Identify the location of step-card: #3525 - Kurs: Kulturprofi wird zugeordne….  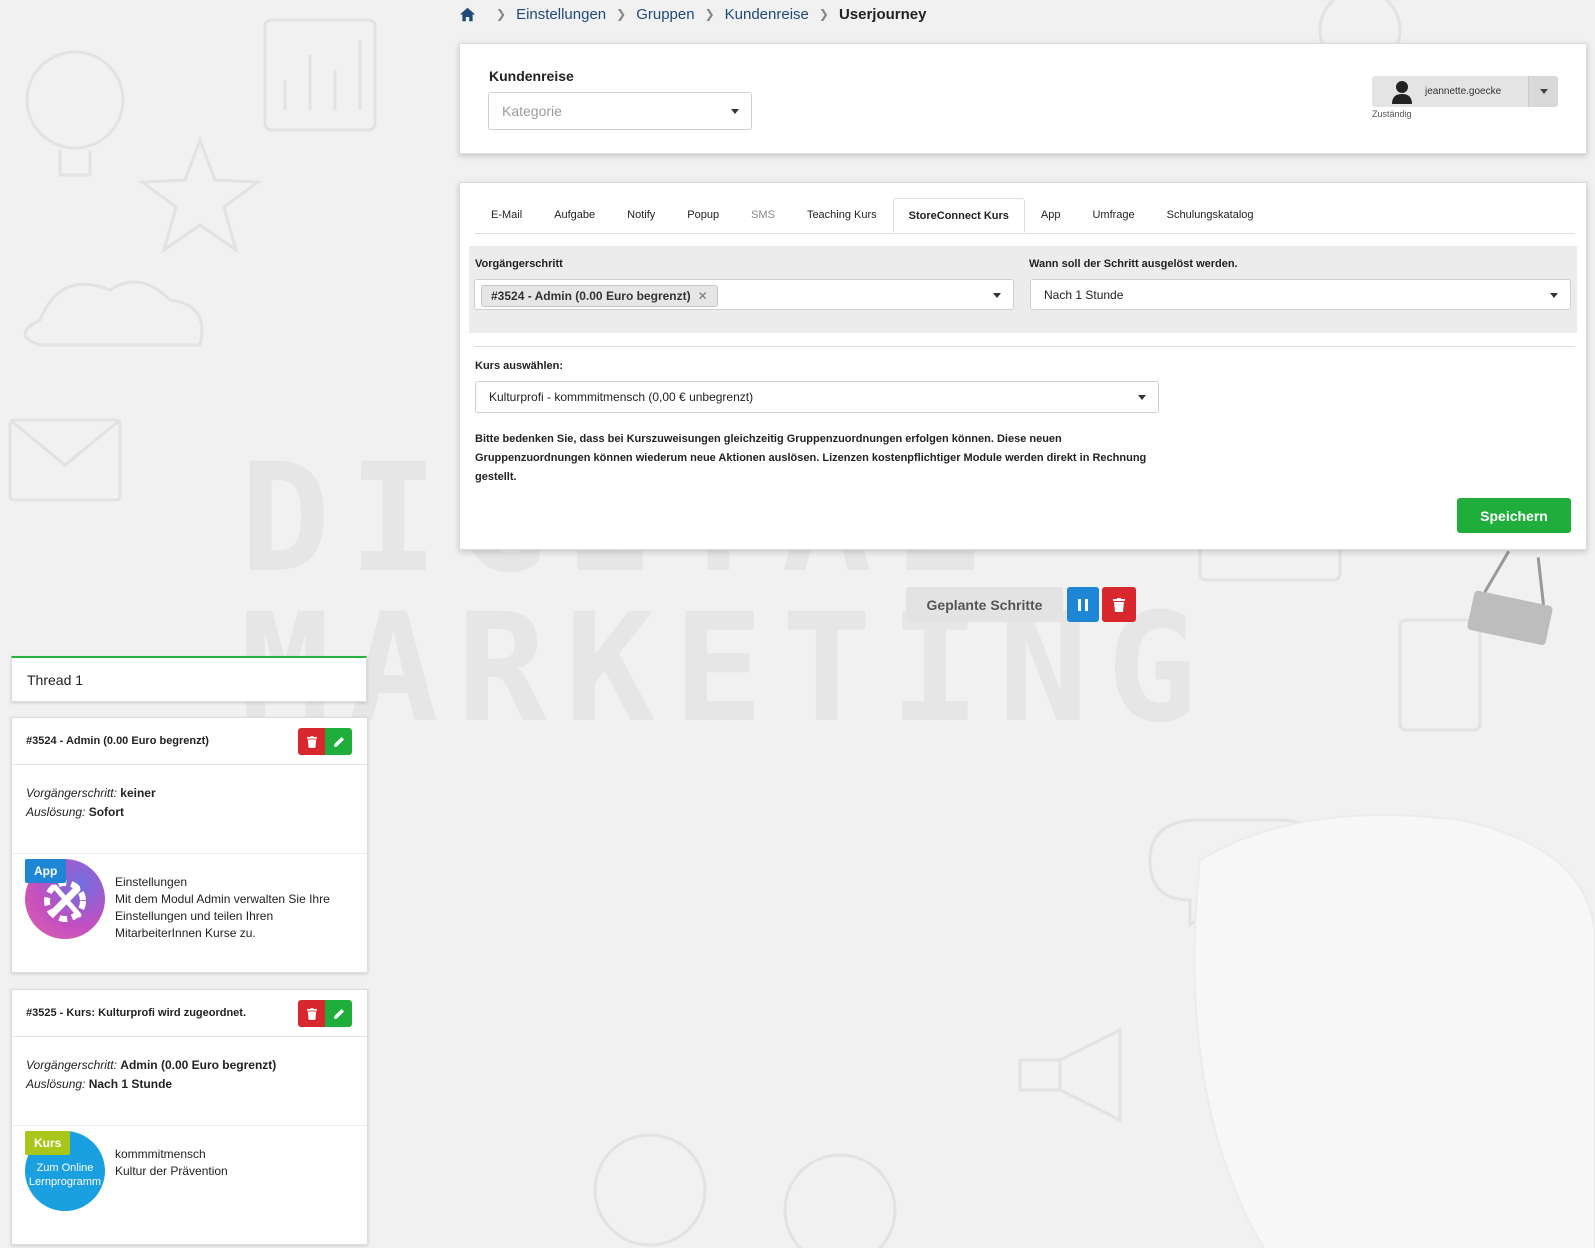
(189, 1117).